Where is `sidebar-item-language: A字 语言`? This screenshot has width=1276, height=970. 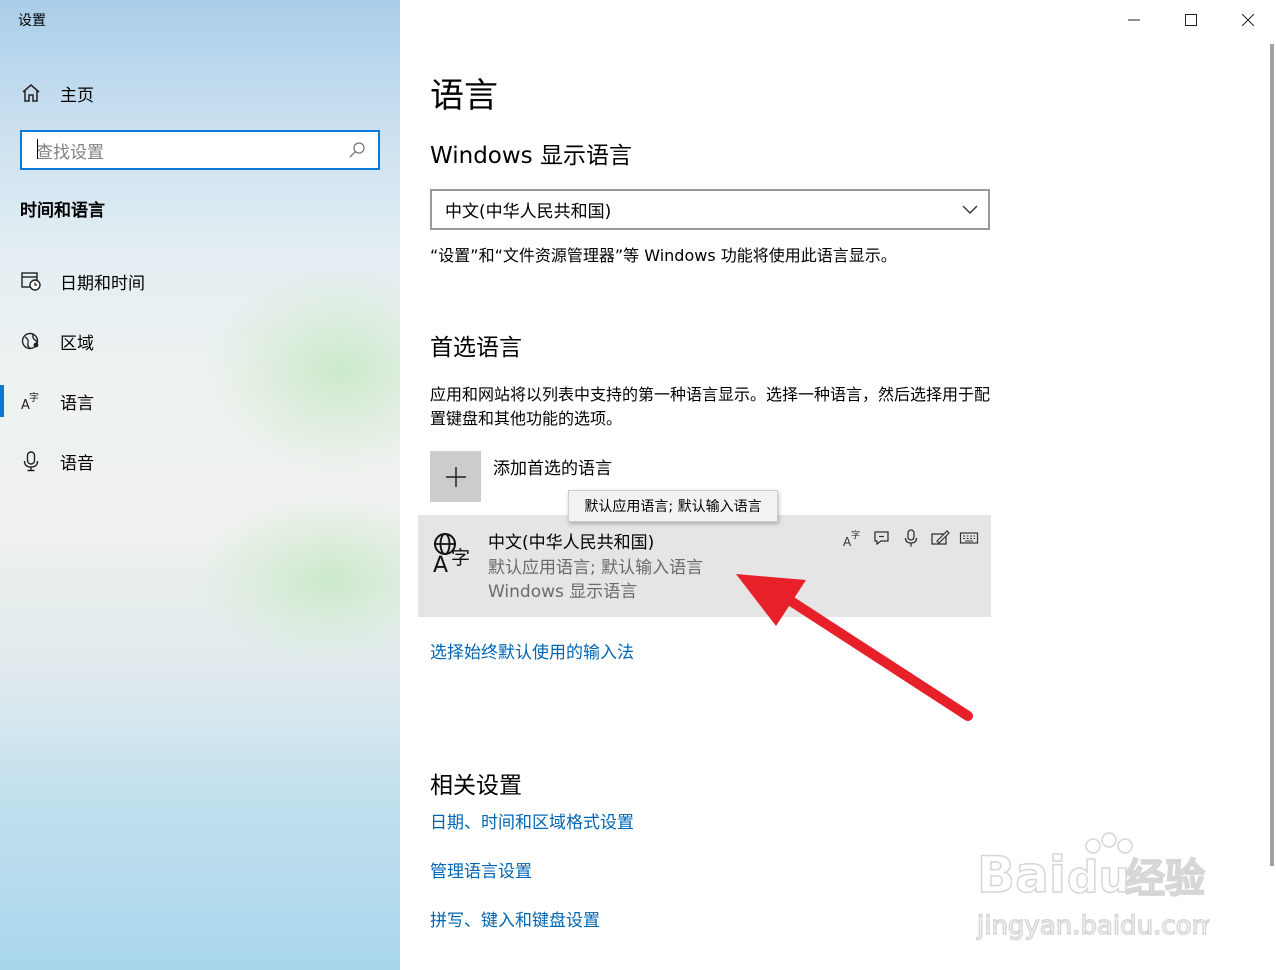 sidebar-item-language: A字 语言 is located at coordinates (200, 401).